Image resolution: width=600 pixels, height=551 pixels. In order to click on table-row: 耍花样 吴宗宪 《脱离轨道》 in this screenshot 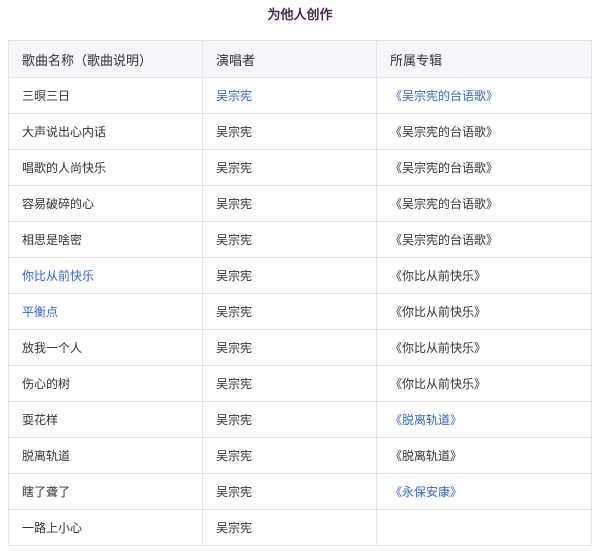, I will do `click(300, 419)`.